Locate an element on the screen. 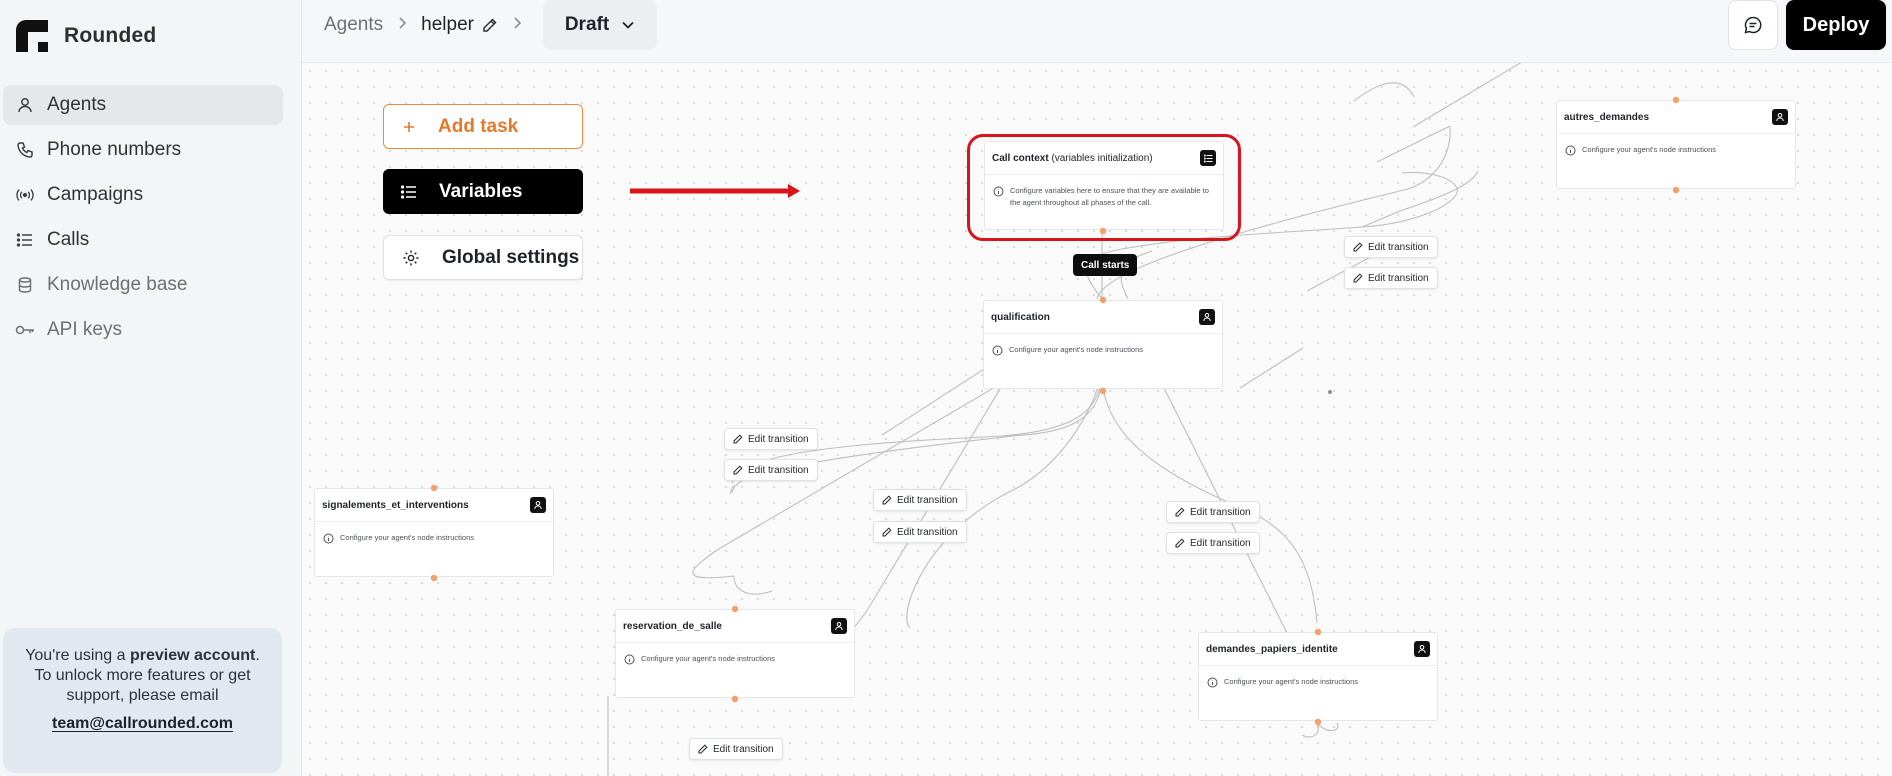 This screenshot has width=1892, height=776. sidebar-item-label: Campaigns is located at coordinates (95, 194).